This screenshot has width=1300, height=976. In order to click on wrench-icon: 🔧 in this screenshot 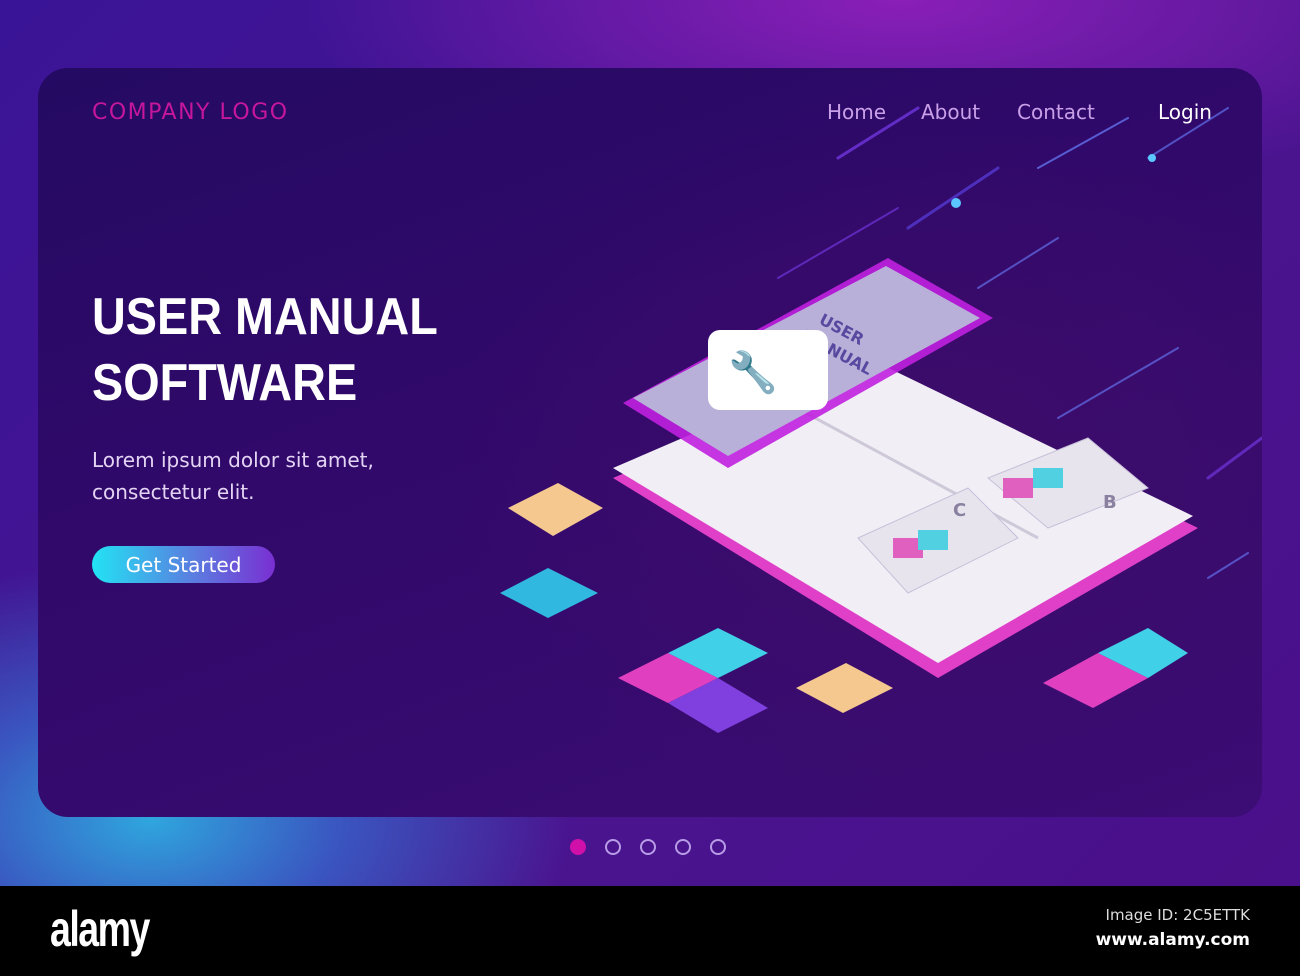, I will do `click(753, 372)`.